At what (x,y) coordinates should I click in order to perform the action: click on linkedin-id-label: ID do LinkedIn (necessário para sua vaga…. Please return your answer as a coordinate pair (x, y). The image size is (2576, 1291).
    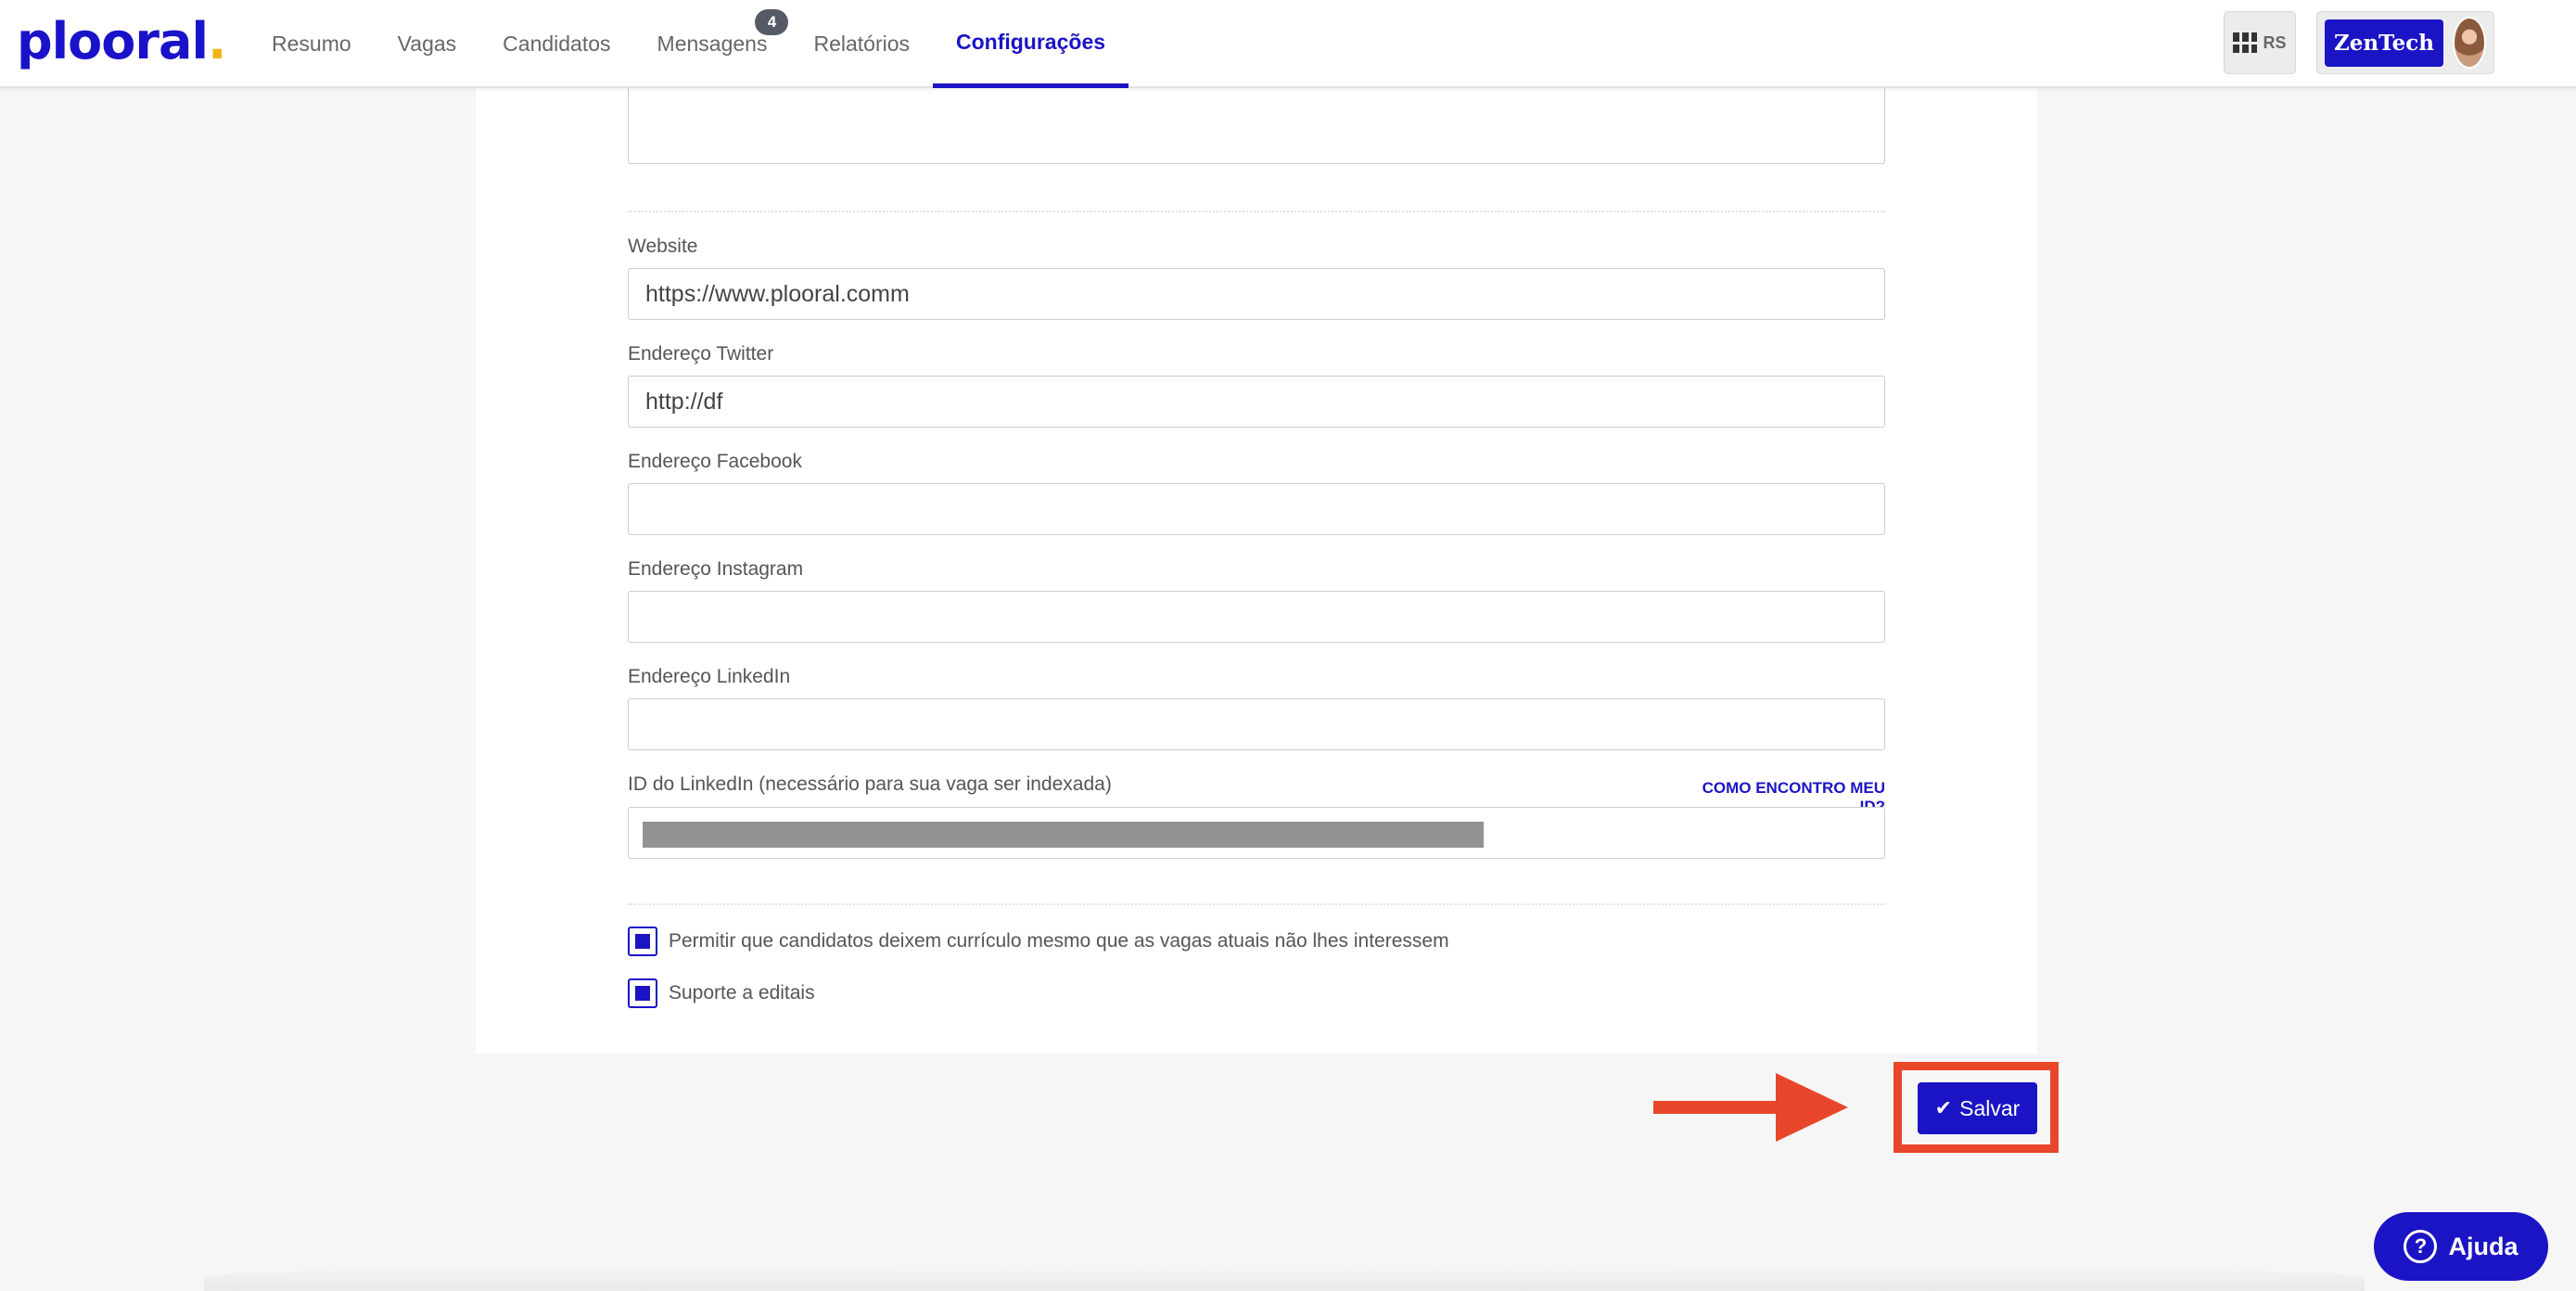
    Looking at the image, I should click on (870, 784).